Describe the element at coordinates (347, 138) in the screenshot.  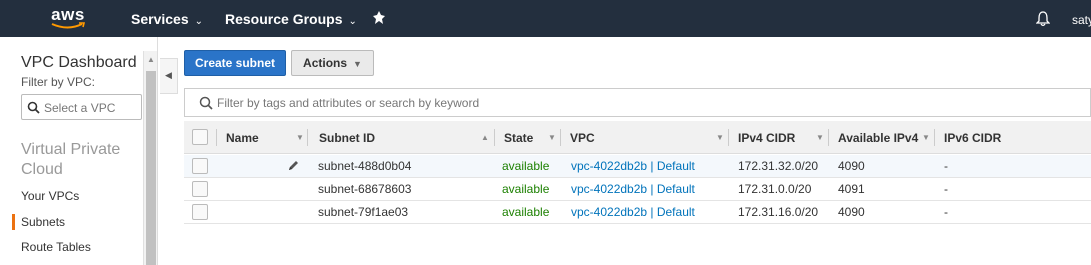
I see `column-header-subnet-id: Subnet ID` at that location.